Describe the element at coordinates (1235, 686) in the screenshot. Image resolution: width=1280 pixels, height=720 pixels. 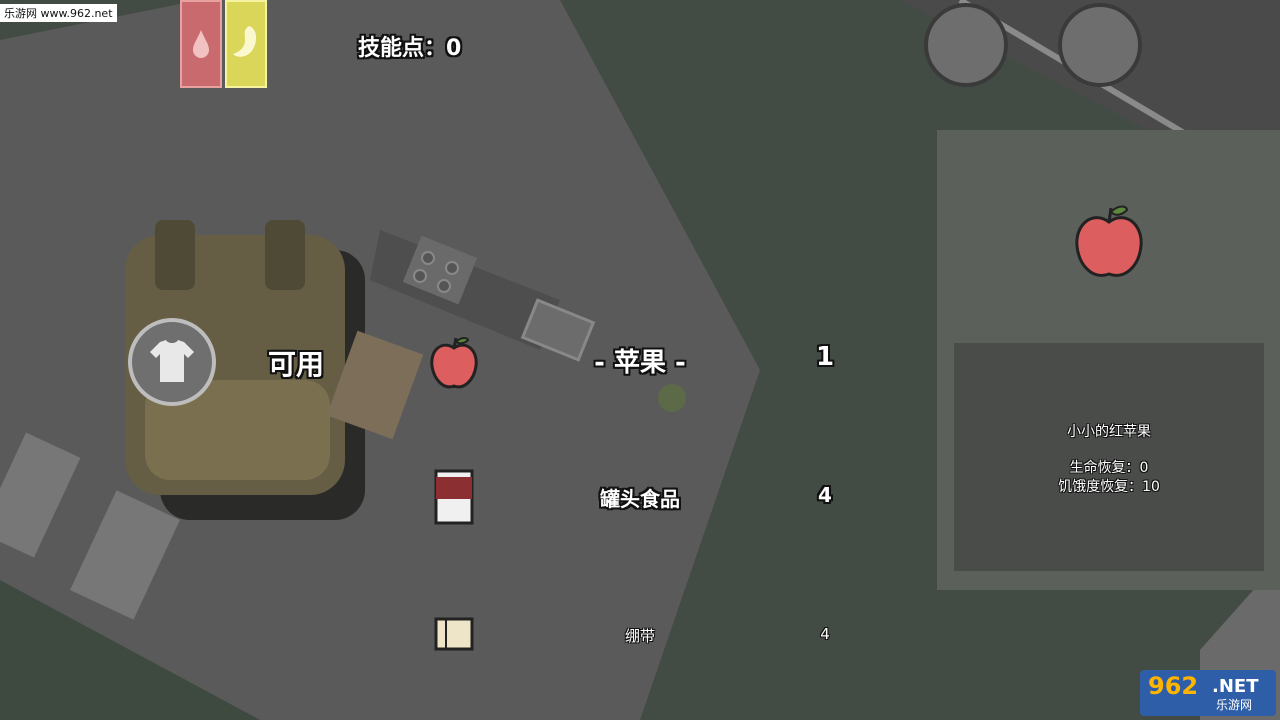
I see `logo-net: .NET` at that location.